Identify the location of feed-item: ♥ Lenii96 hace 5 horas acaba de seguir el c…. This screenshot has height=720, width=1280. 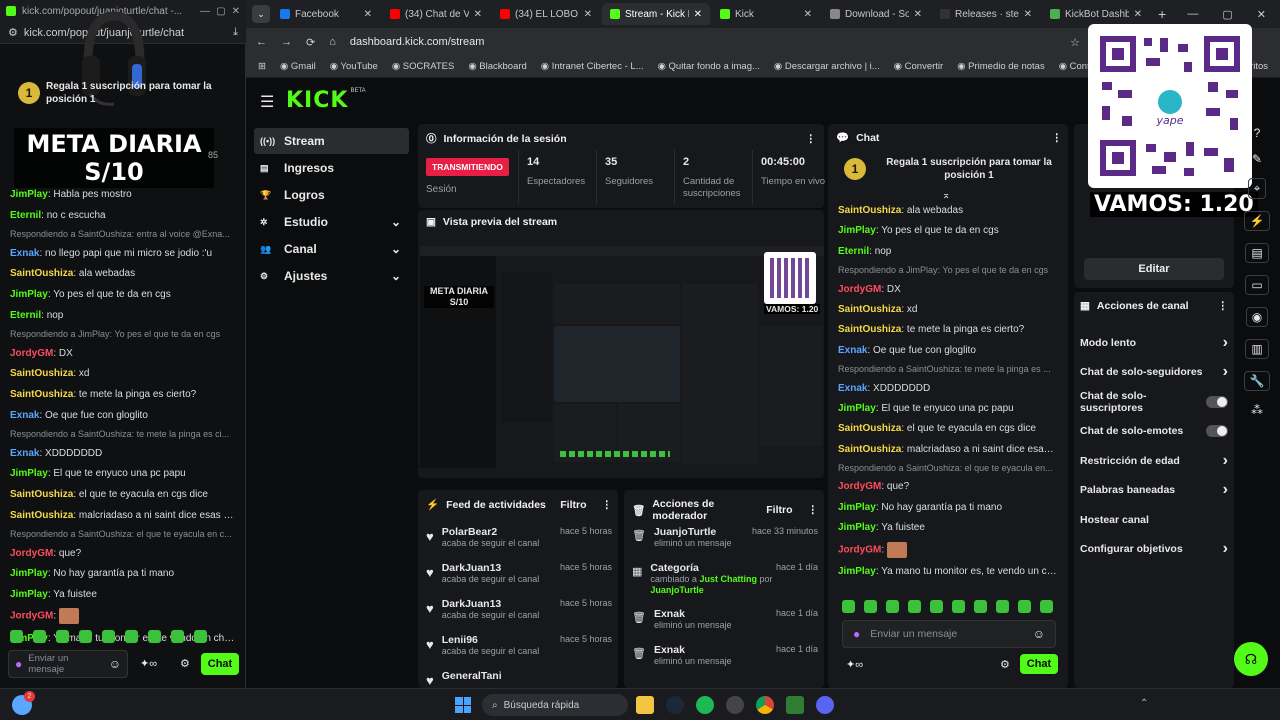
(519, 652).